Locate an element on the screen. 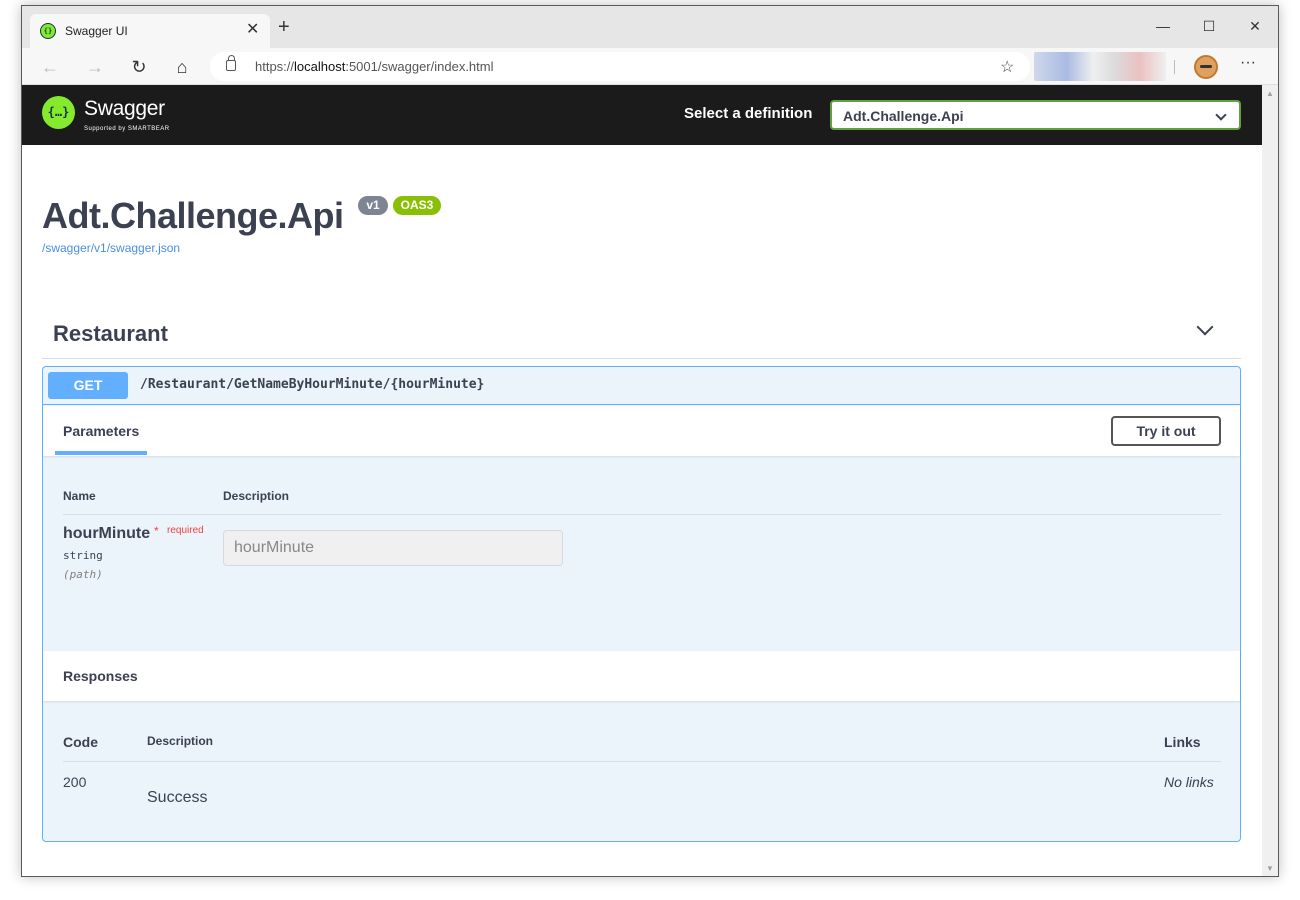 The height and width of the screenshot is (900, 1300). response-links: No links is located at coordinates (1189, 782).